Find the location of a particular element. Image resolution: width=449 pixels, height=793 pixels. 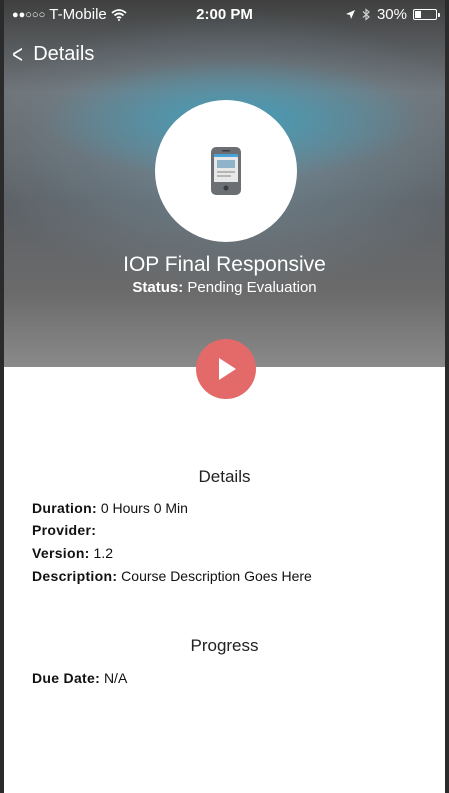

due-date-row: Due Date: N/A is located at coordinates (79, 678).